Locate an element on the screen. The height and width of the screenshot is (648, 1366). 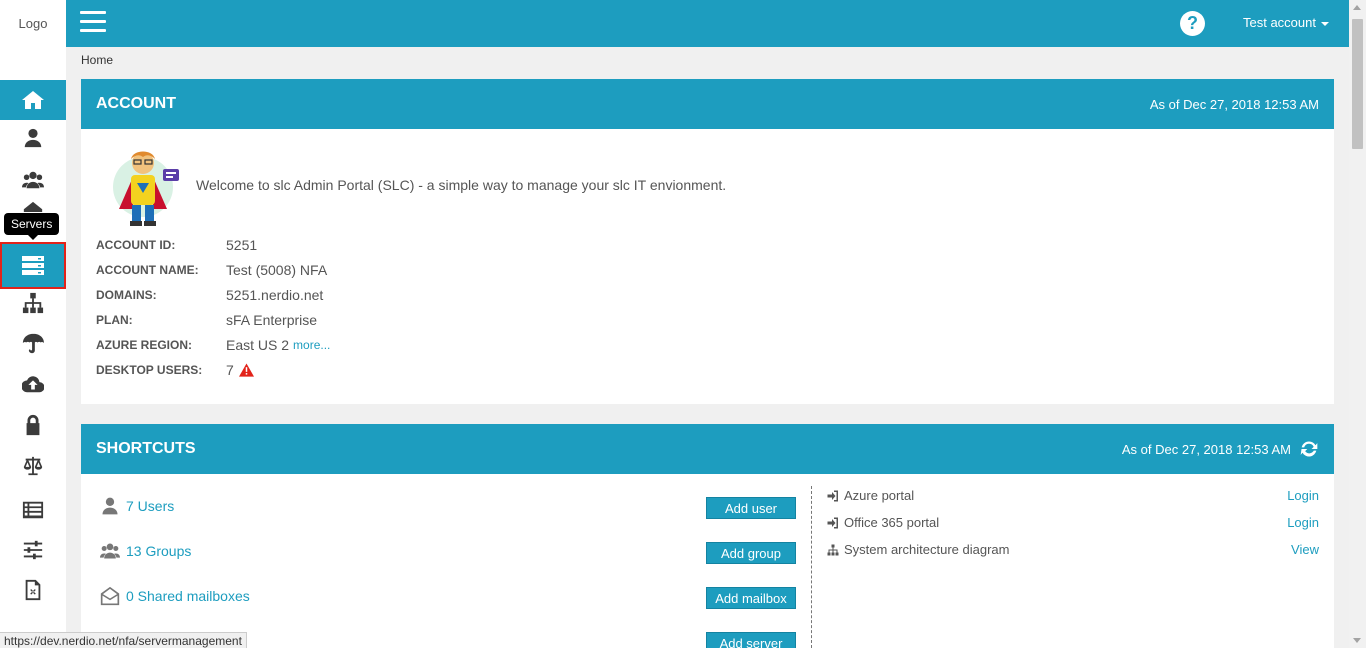
sidebar-item-groups is located at coordinates (33, 180).